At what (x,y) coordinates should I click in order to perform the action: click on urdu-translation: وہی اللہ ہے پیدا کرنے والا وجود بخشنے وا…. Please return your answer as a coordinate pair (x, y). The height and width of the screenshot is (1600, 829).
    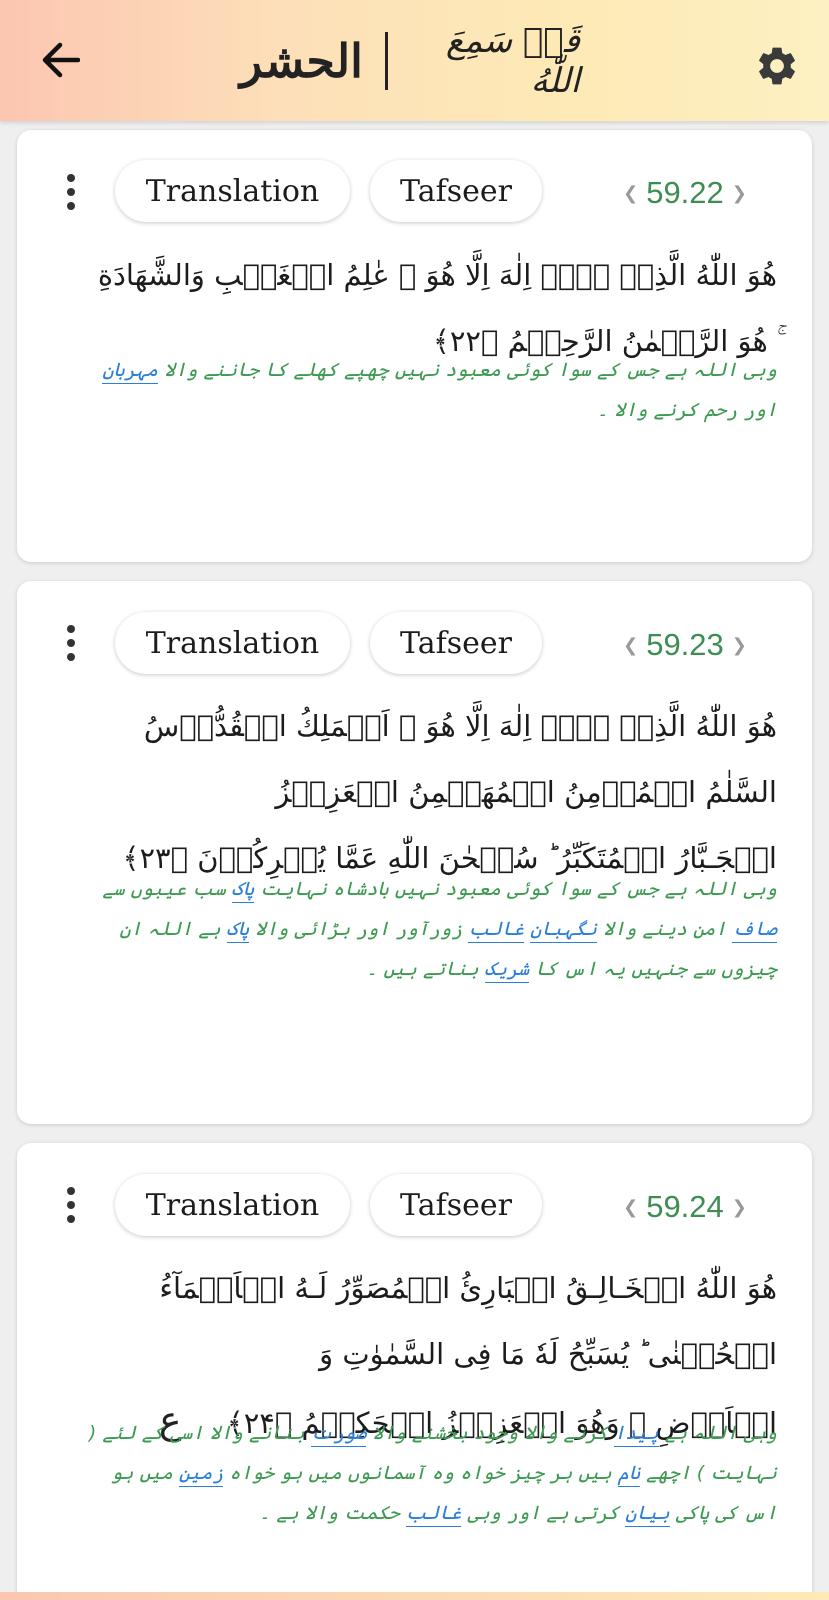
    Looking at the image, I should click on (427, 1473).